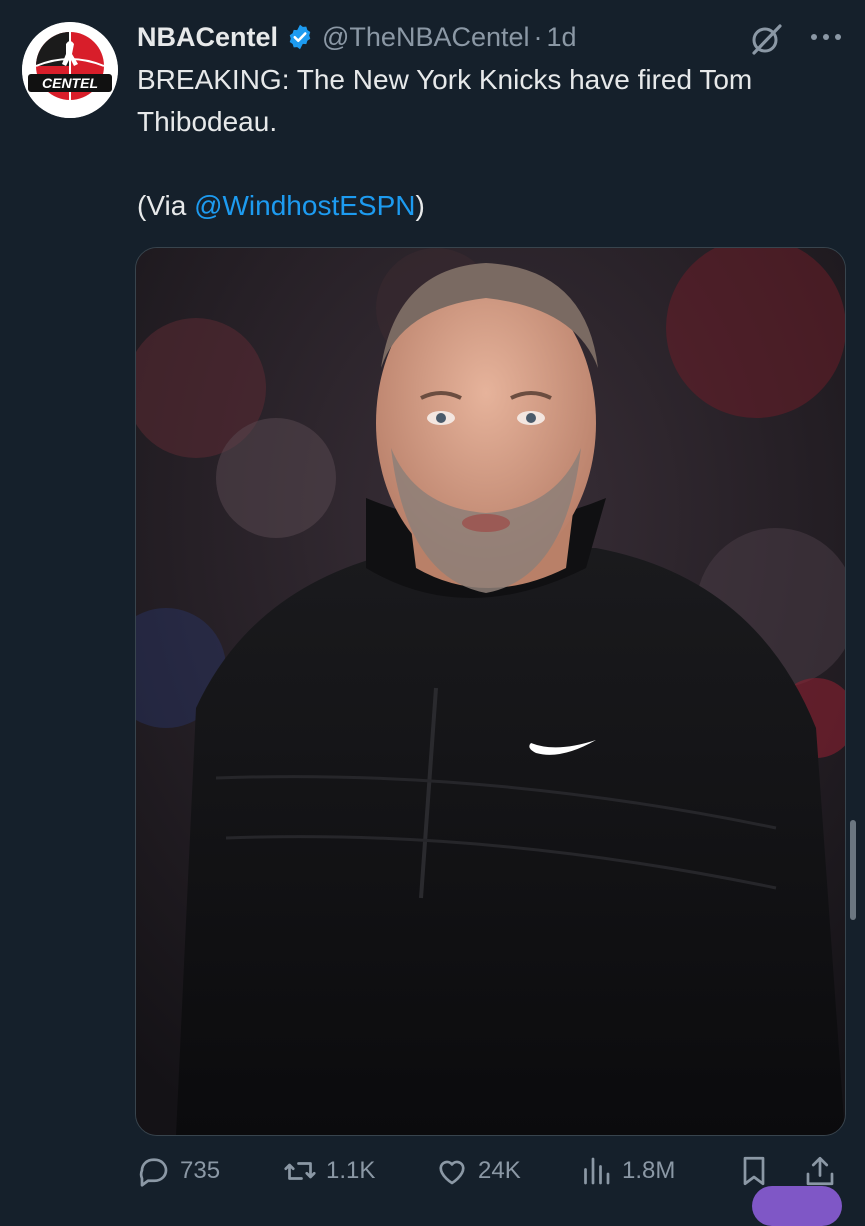 The height and width of the screenshot is (1226, 865). I want to click on via-prefix: (Via, so click(166, 205).